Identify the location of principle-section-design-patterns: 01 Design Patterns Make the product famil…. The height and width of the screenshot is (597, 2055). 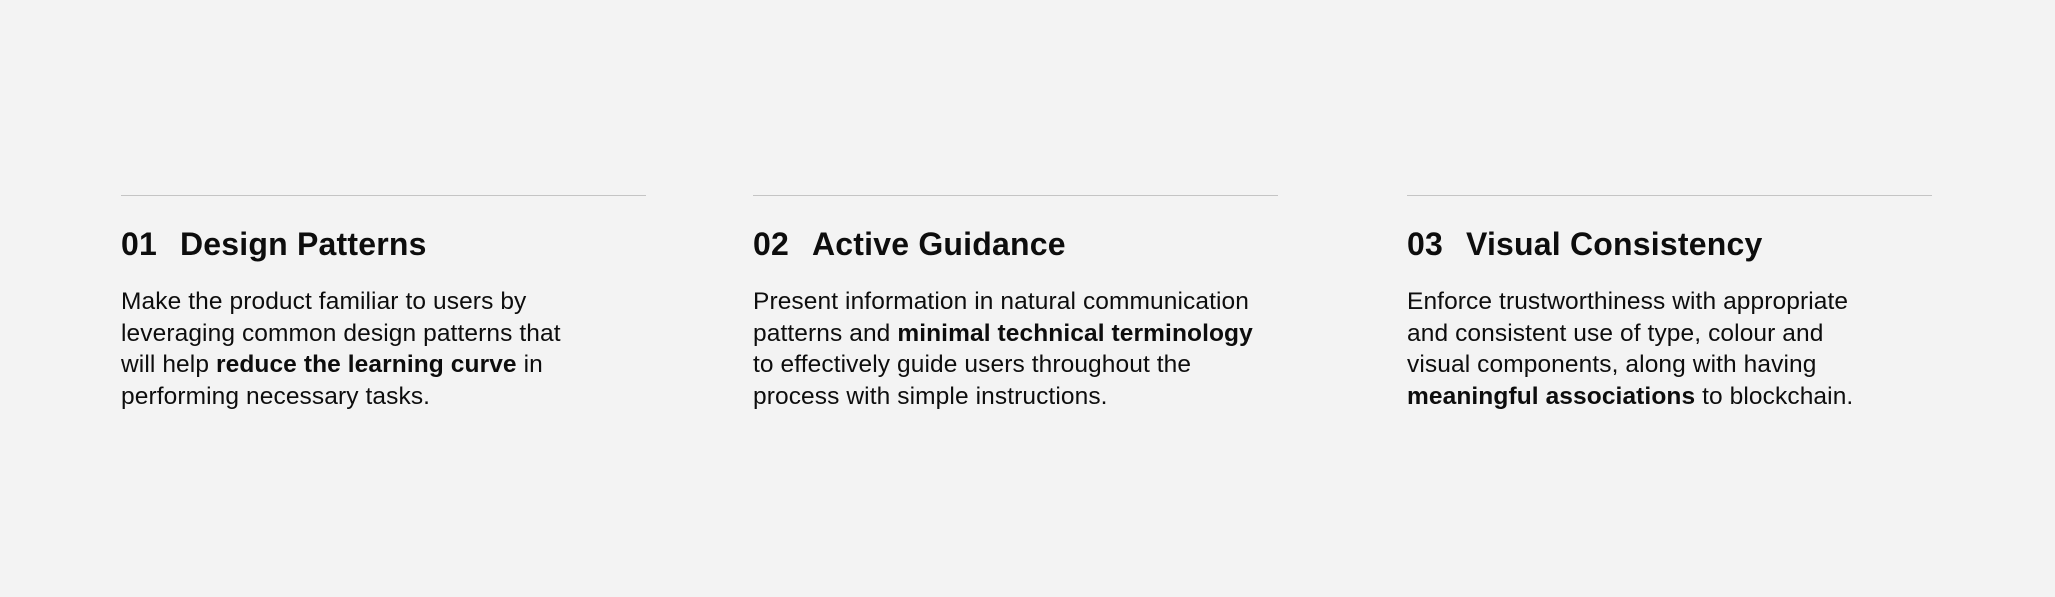
(383, 303).